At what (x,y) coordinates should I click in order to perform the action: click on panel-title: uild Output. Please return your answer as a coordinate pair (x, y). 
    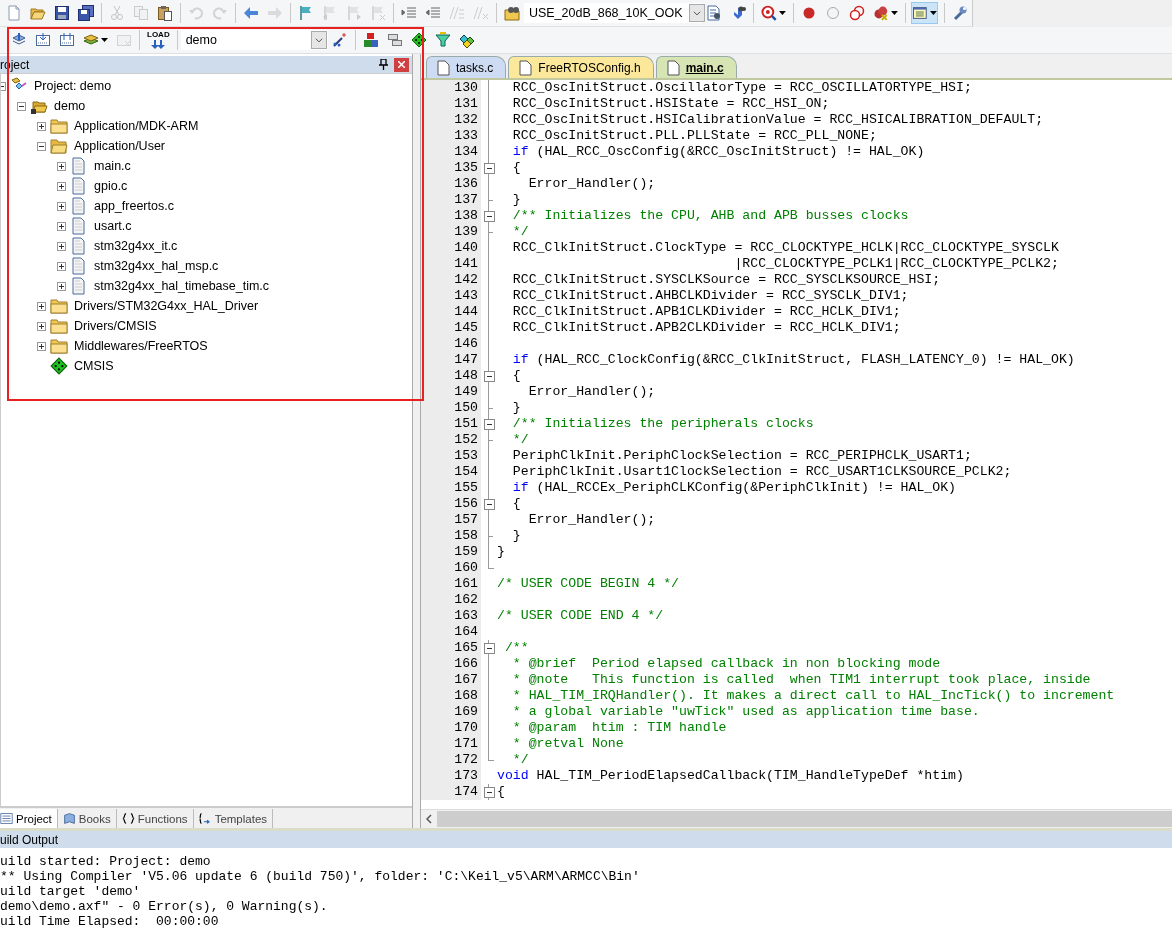
    Looking at the image, I should click on (29, 839).